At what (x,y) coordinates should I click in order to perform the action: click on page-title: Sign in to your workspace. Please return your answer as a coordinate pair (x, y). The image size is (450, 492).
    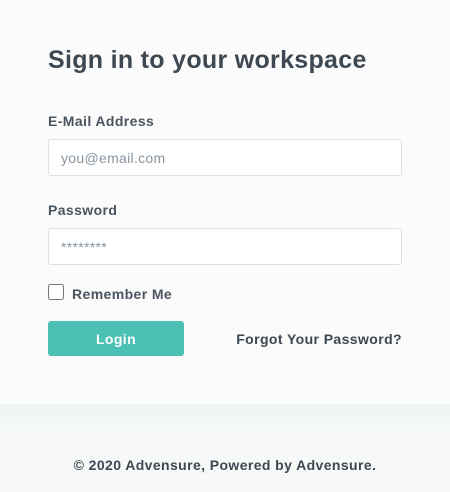
    Looking at the image, I should click on (207, 60).